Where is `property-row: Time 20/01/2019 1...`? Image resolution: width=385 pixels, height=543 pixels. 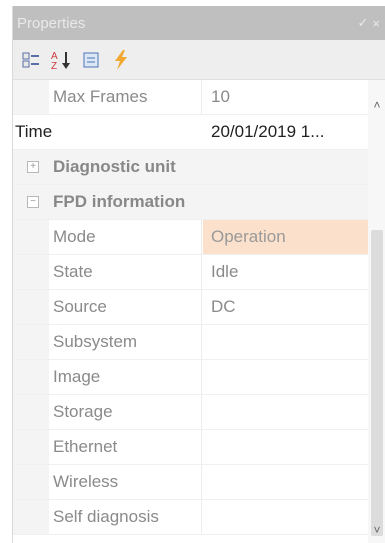 property-row: Time 20/01/2019 1... is located at coordinates (190, 132).